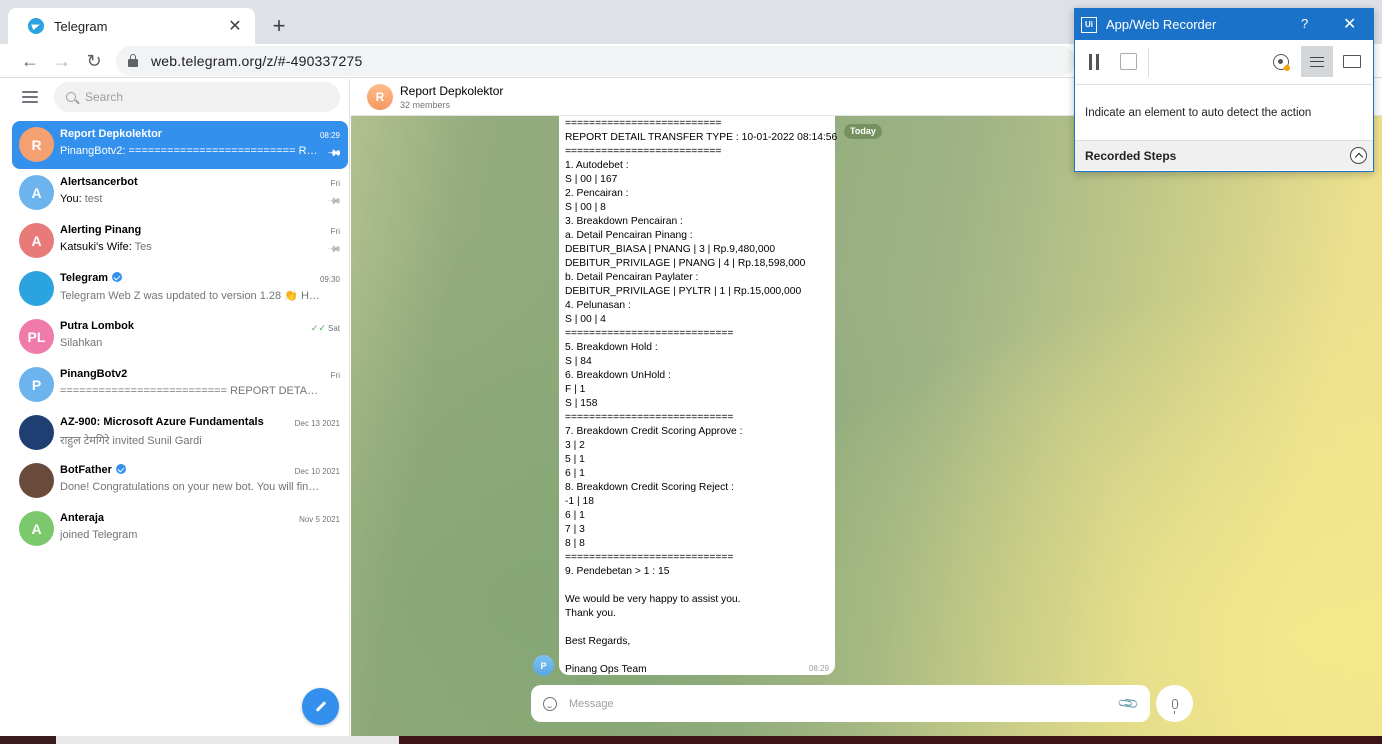 The width and height of the screenshot is (1382, 744). Describe the element at coordinates (653, 599) in the screenshot. I see `message-line: We would be very happy to assist you.` at that location.